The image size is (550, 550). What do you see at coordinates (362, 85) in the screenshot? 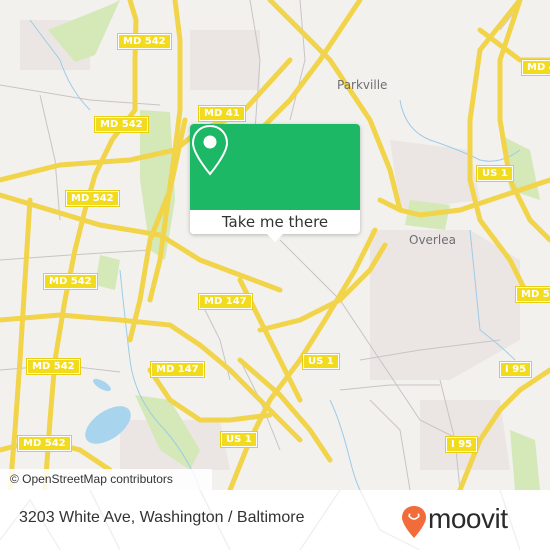
I see `place-label-parkville: Parkville` at bounding box center [362, 85].